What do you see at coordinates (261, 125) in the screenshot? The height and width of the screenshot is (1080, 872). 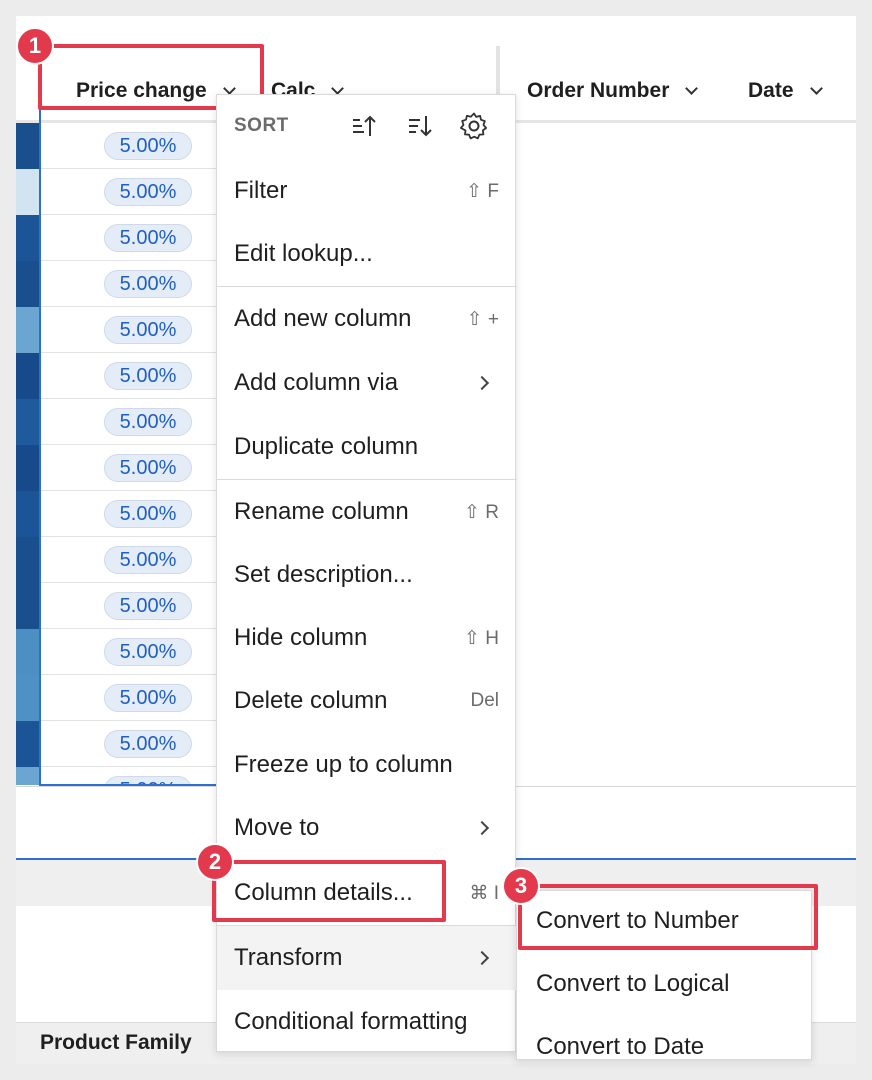 I see `sort-section-label: SORT` at bounding box center [261, 125].